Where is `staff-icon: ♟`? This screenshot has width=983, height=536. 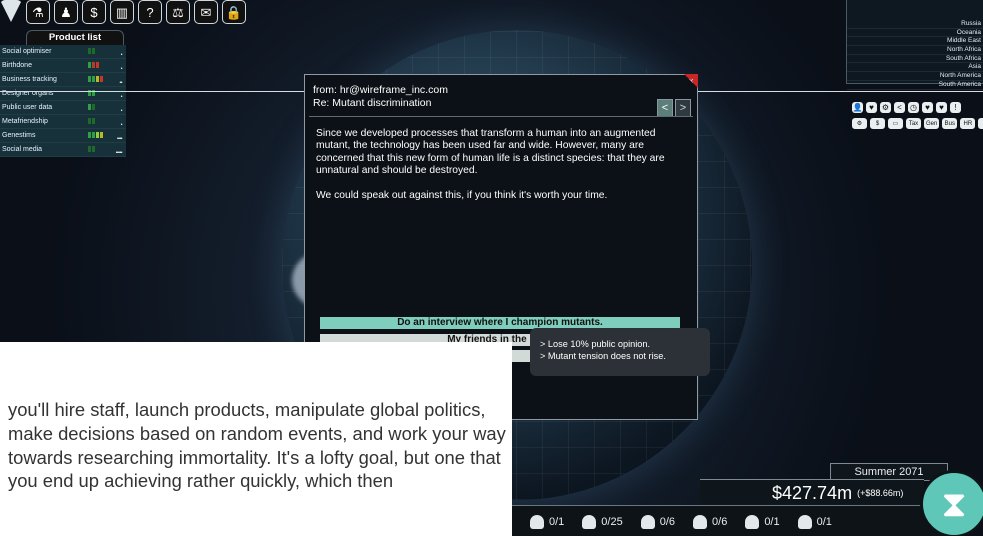
staff-icon: ♟ is located at coordinates (66, 12).